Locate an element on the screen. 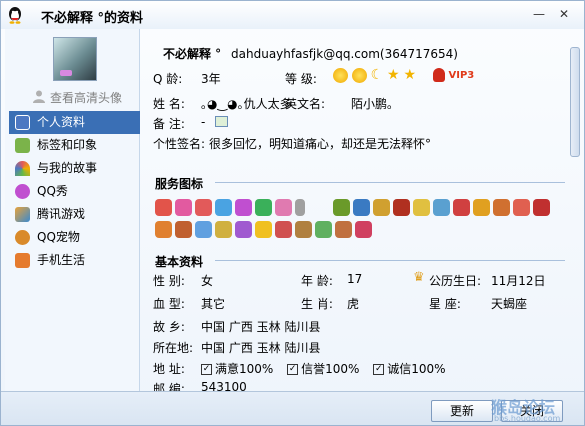 The height and width of the screenshot is (426, 585). qage-label: Q 龄: is located at coordinates (168, 79).